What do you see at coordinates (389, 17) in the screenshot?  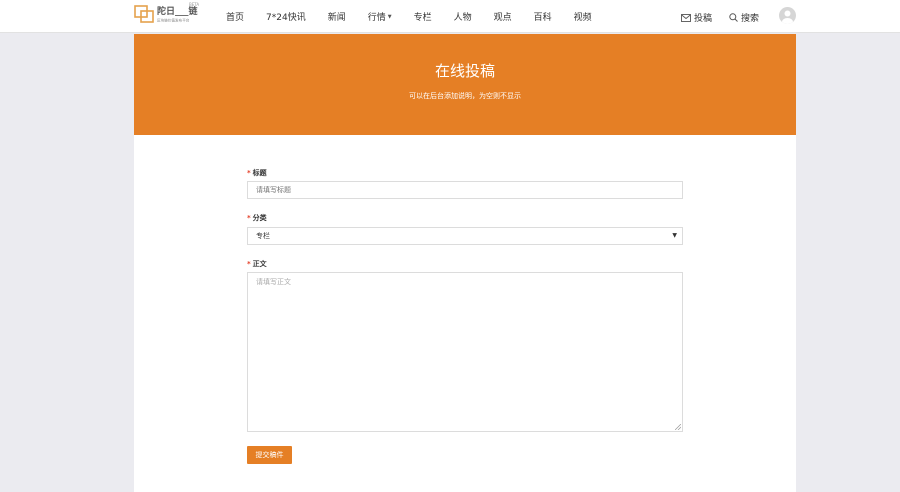 I see `chevron-down-icon: ▼` at bounding box center [389, 17].